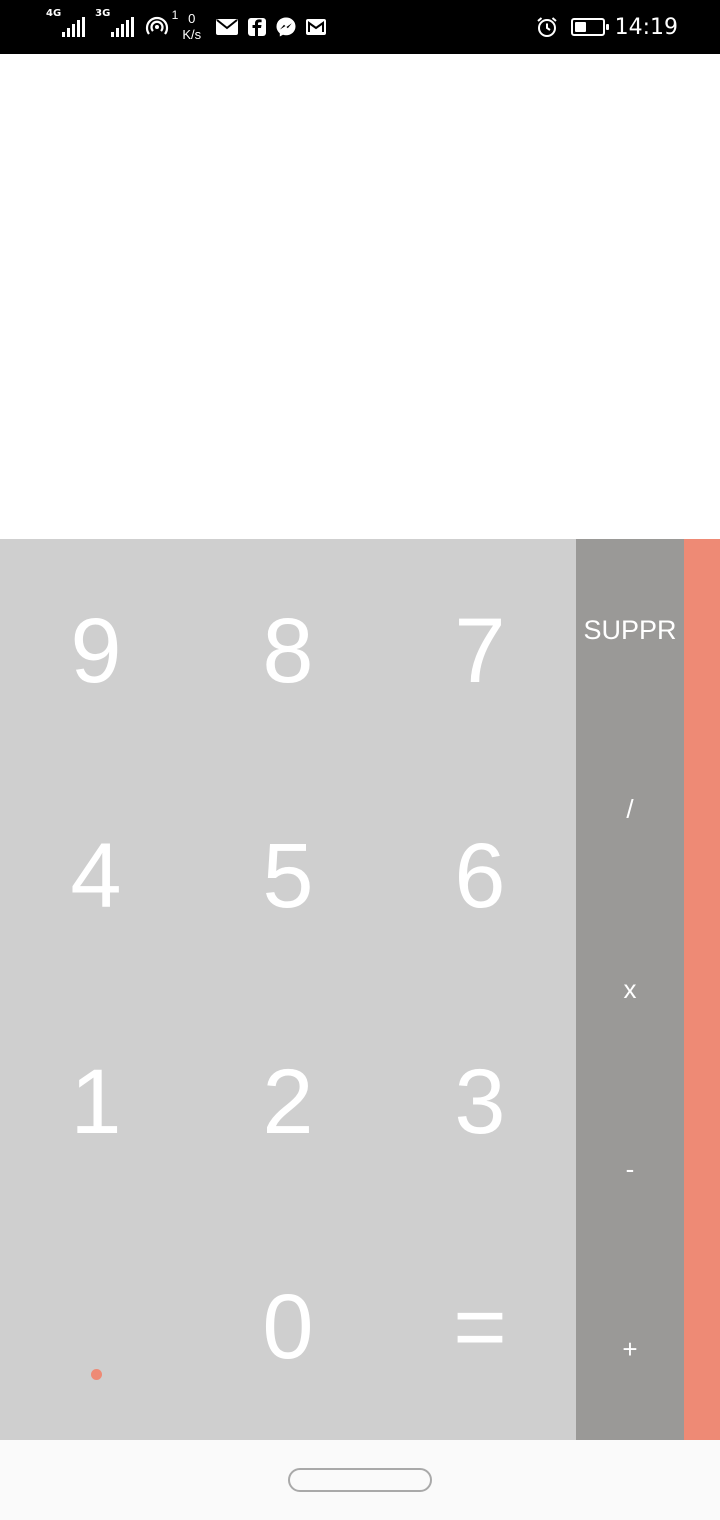  Describe the element at coordinates (103, 13) in the screenshot. I see `network-type-label: 3G` at that location.